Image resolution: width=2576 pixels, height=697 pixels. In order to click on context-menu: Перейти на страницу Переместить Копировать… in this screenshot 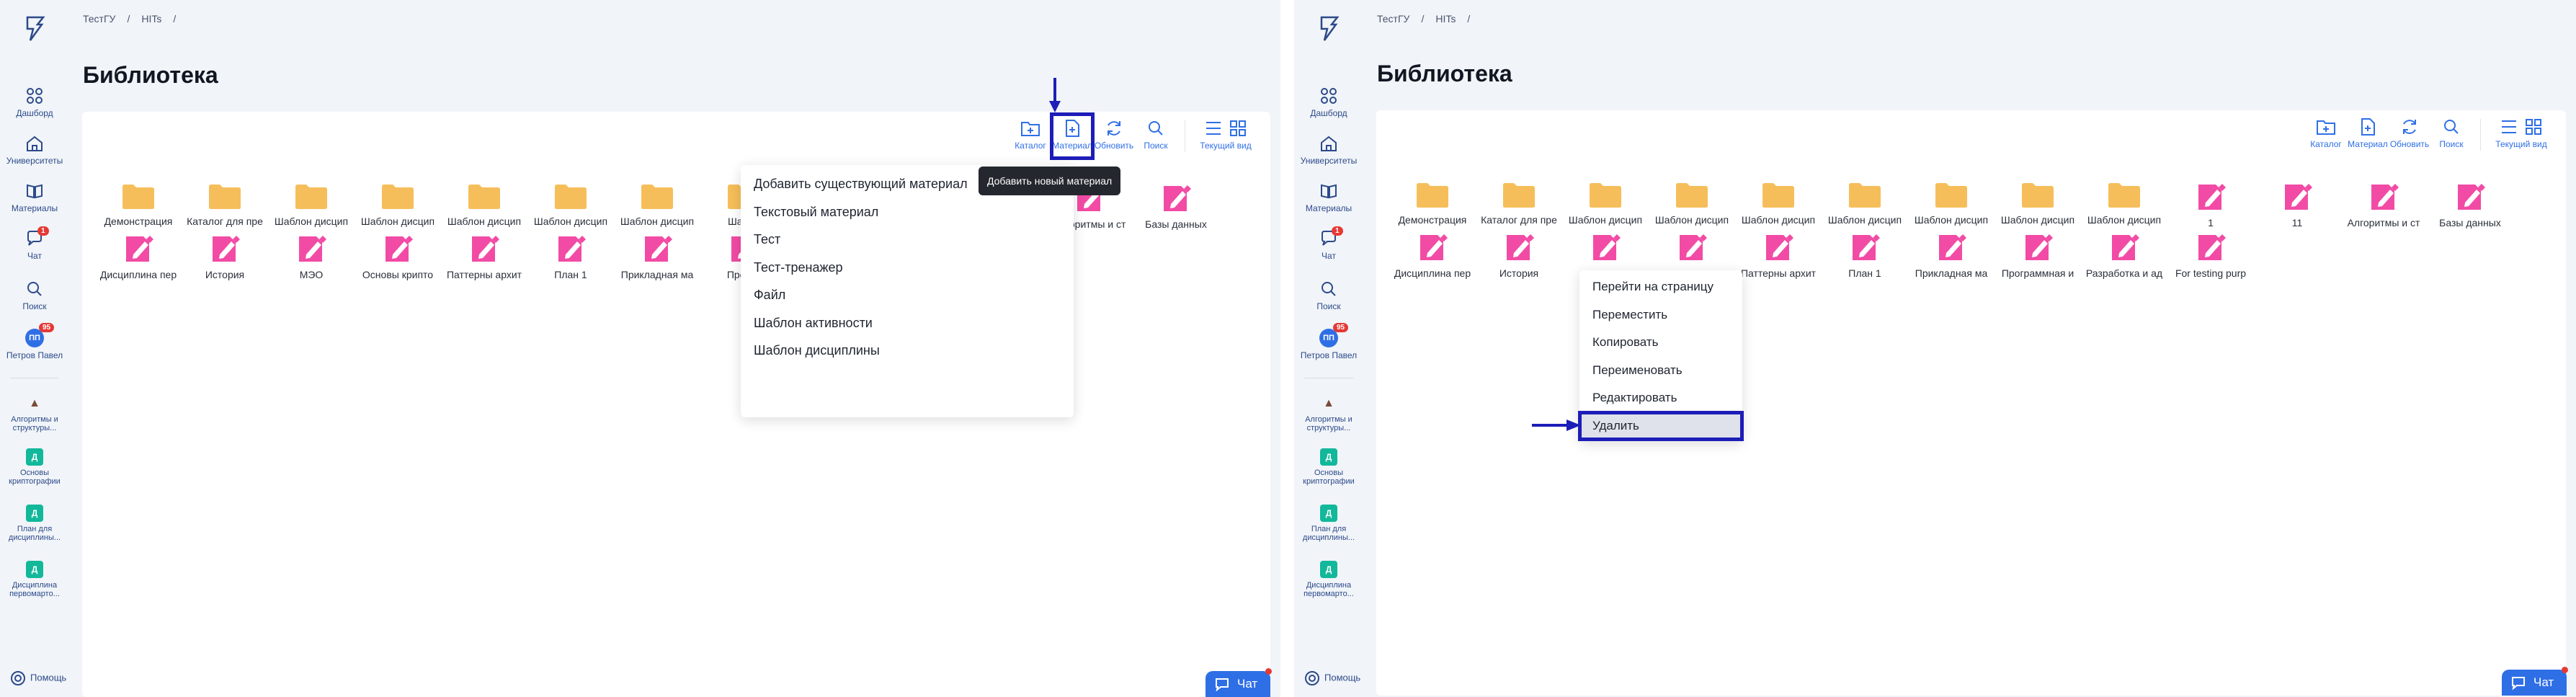, I will do `click(1661, 355)`.